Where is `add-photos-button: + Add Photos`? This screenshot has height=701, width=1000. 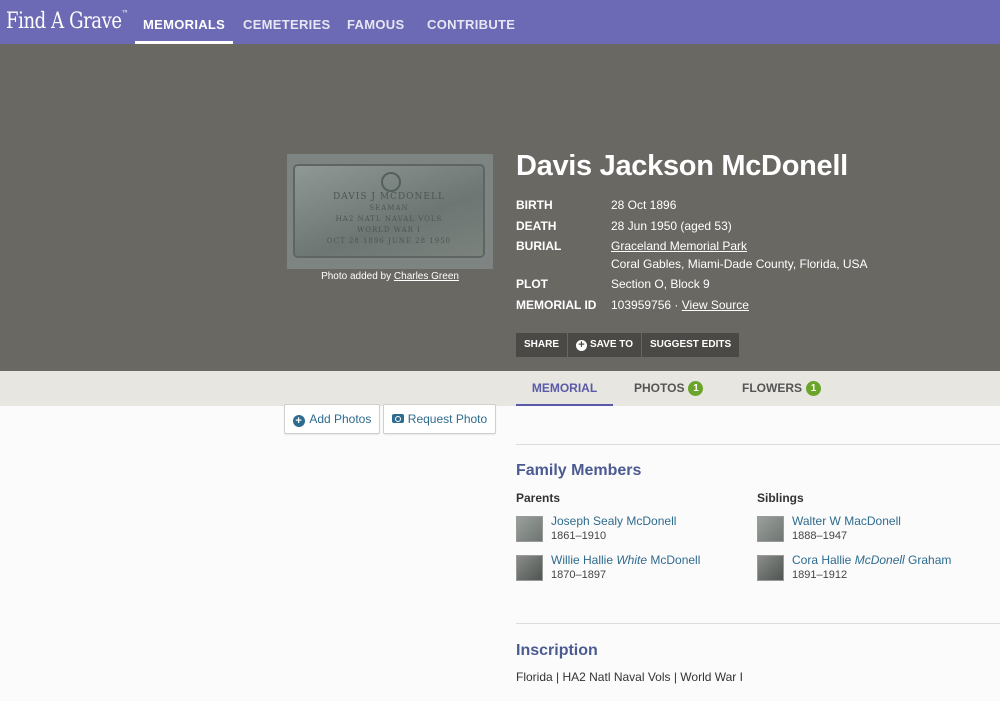 add-photos-button: + Add Photos is located at coordinates (332, 419).